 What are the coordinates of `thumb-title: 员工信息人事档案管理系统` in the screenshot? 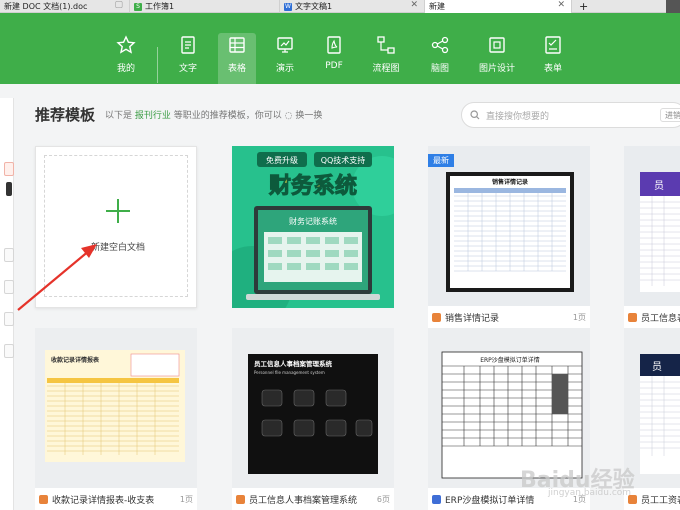 It's located at (293, 363).